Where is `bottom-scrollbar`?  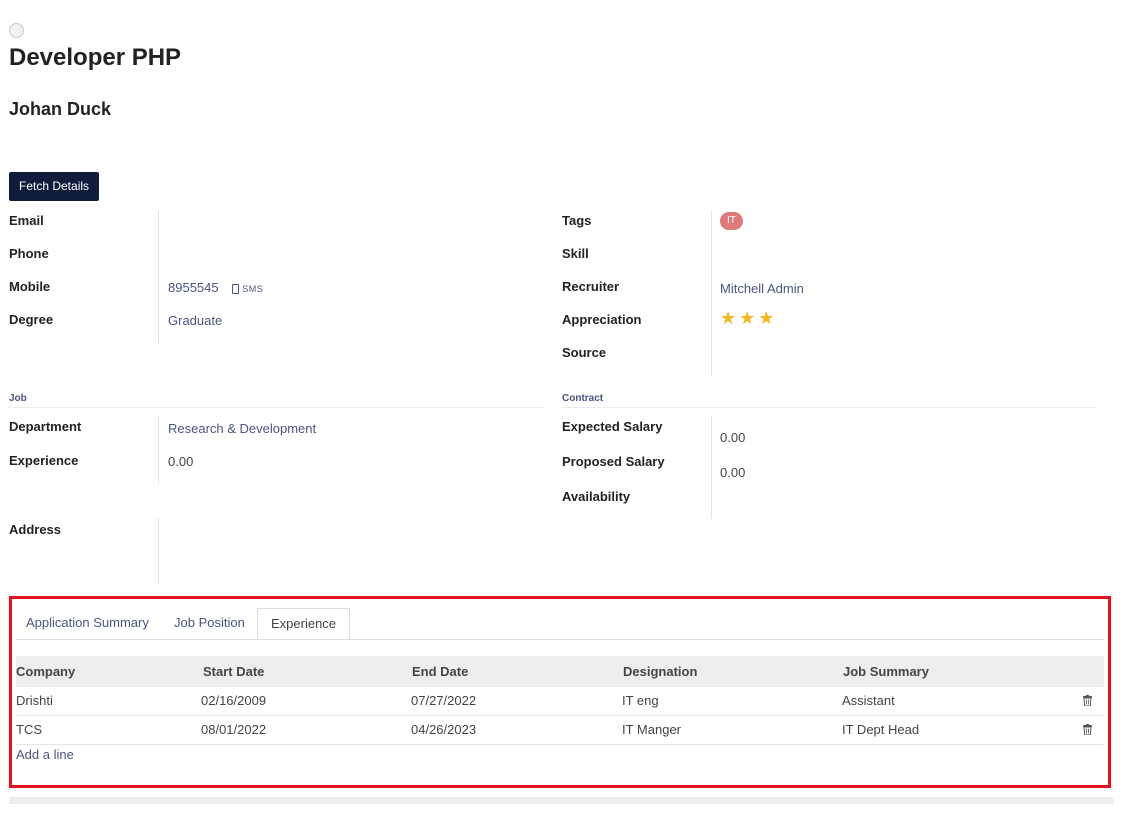 bottom-scrollbar is located at coordinates (561, 800).